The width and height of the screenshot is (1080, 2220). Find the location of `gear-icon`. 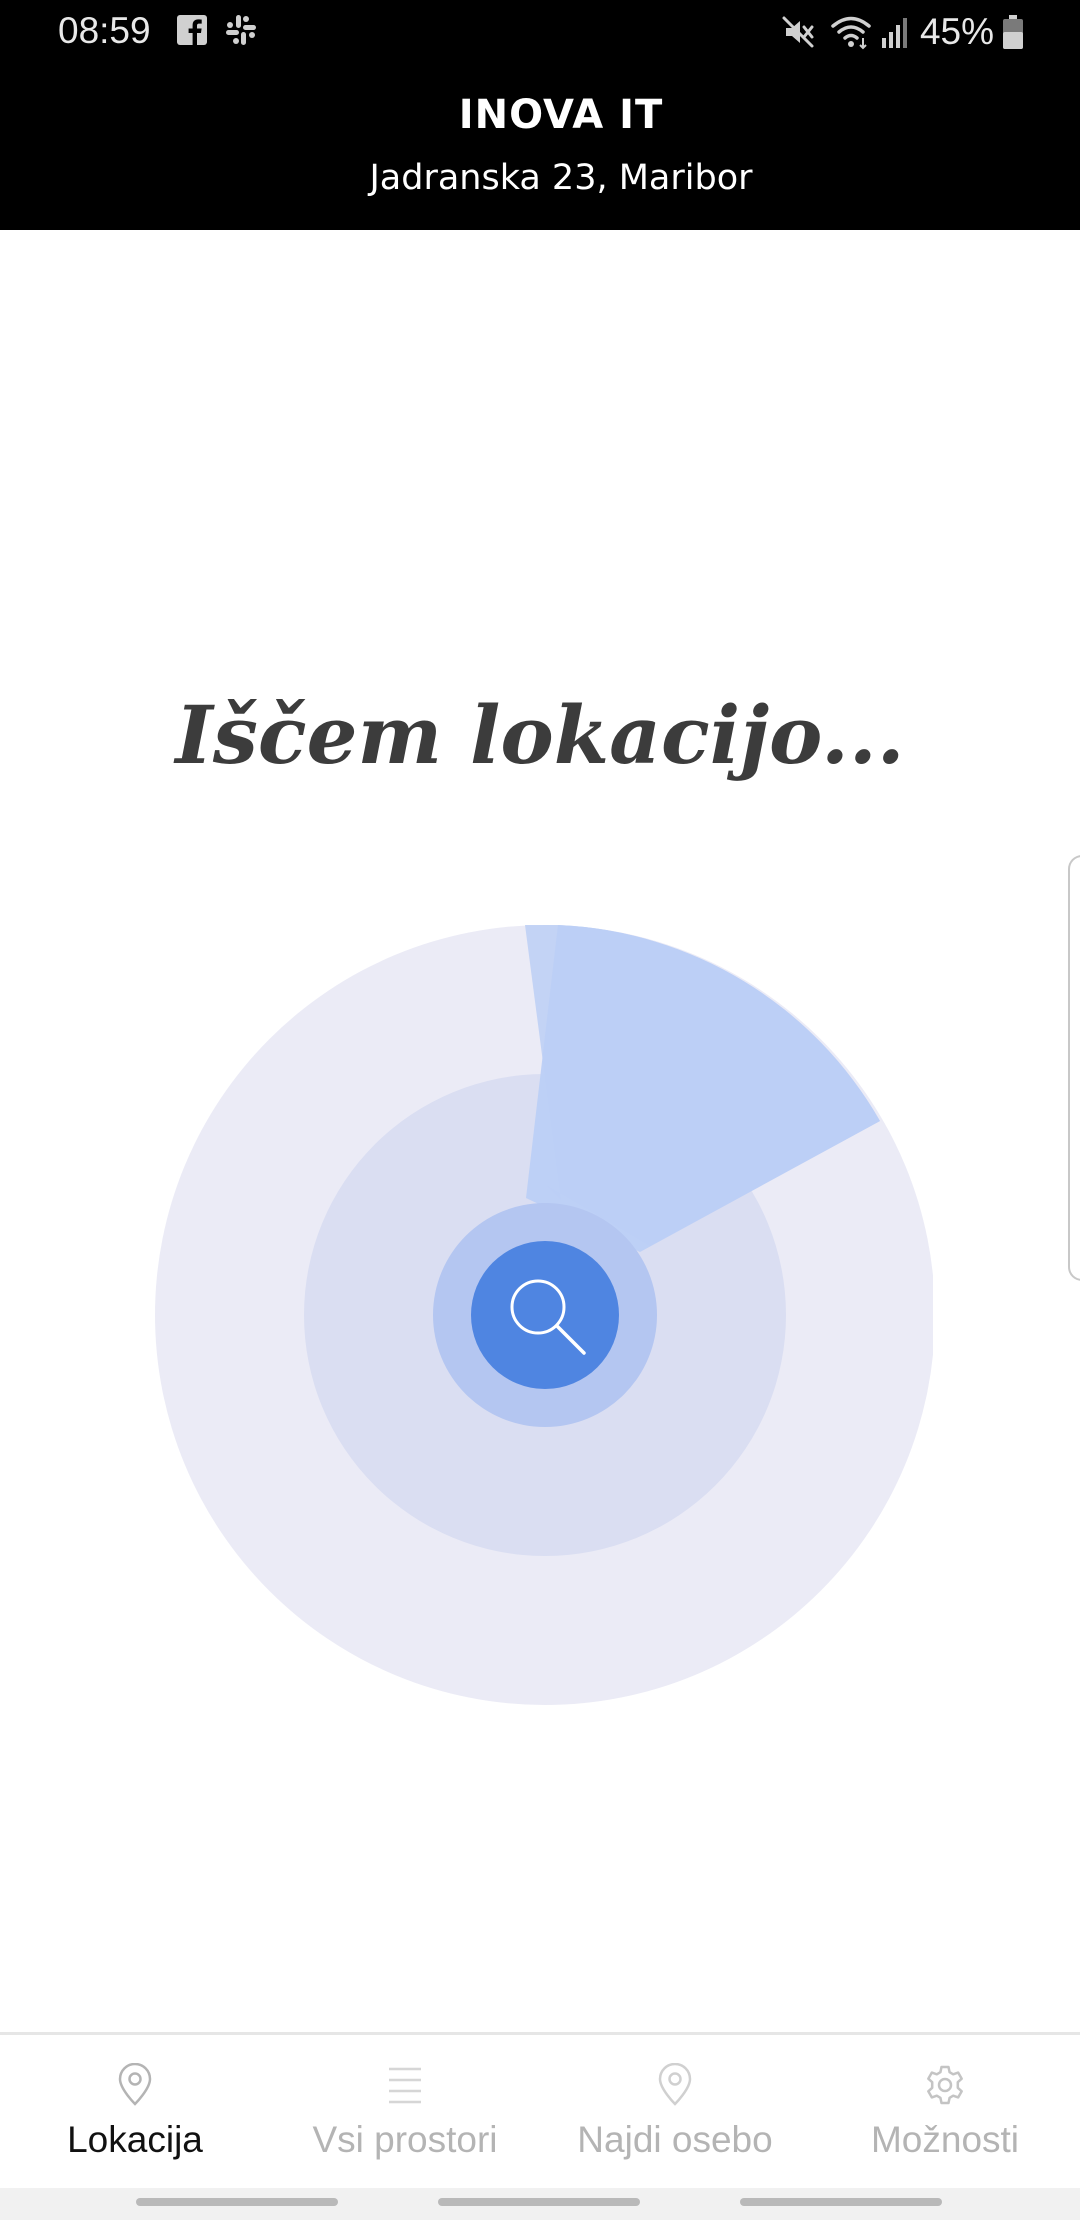

gear-icon is located at coordinates (945, 2085).